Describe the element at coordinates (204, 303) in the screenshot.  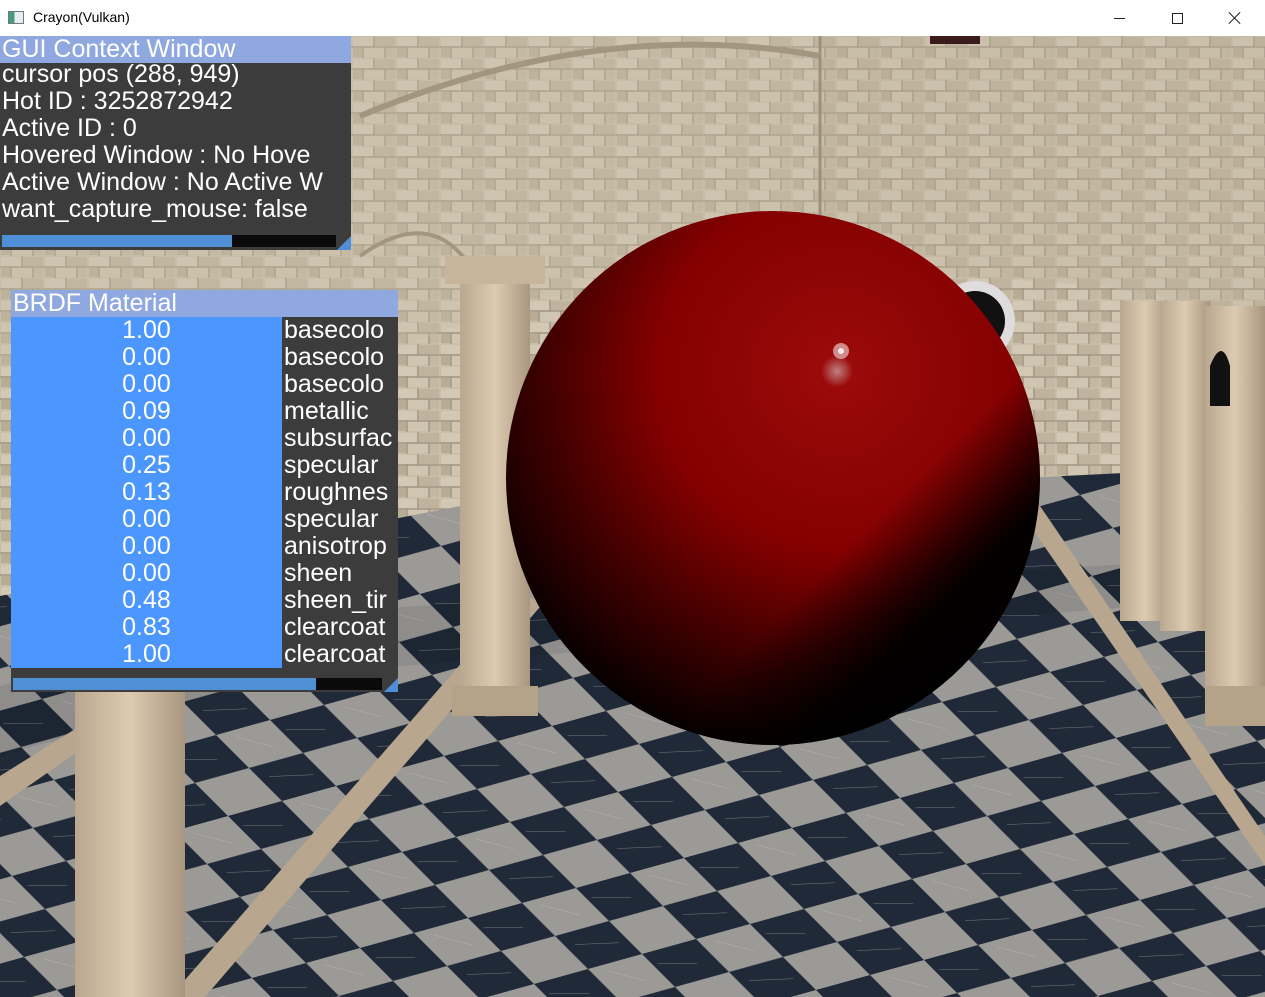
I see `brdf-material-window-title: BRDF Material` at that location.